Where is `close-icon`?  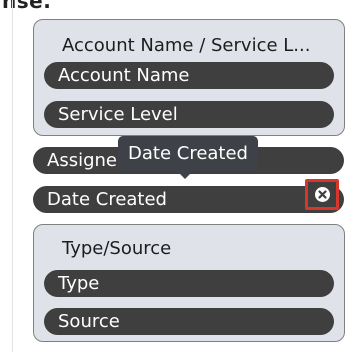 close-icon is located at coordinates (322, 194).